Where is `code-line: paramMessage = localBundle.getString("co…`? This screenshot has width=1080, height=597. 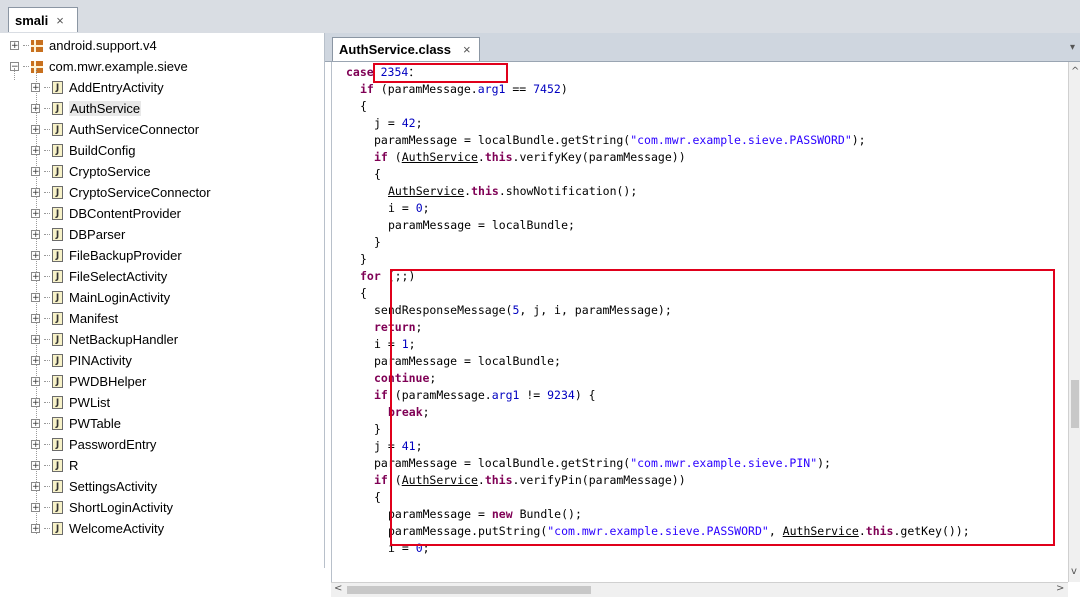
code-line: paramMessage = localBundle.getString("co… is located at coordinates (620, 140).